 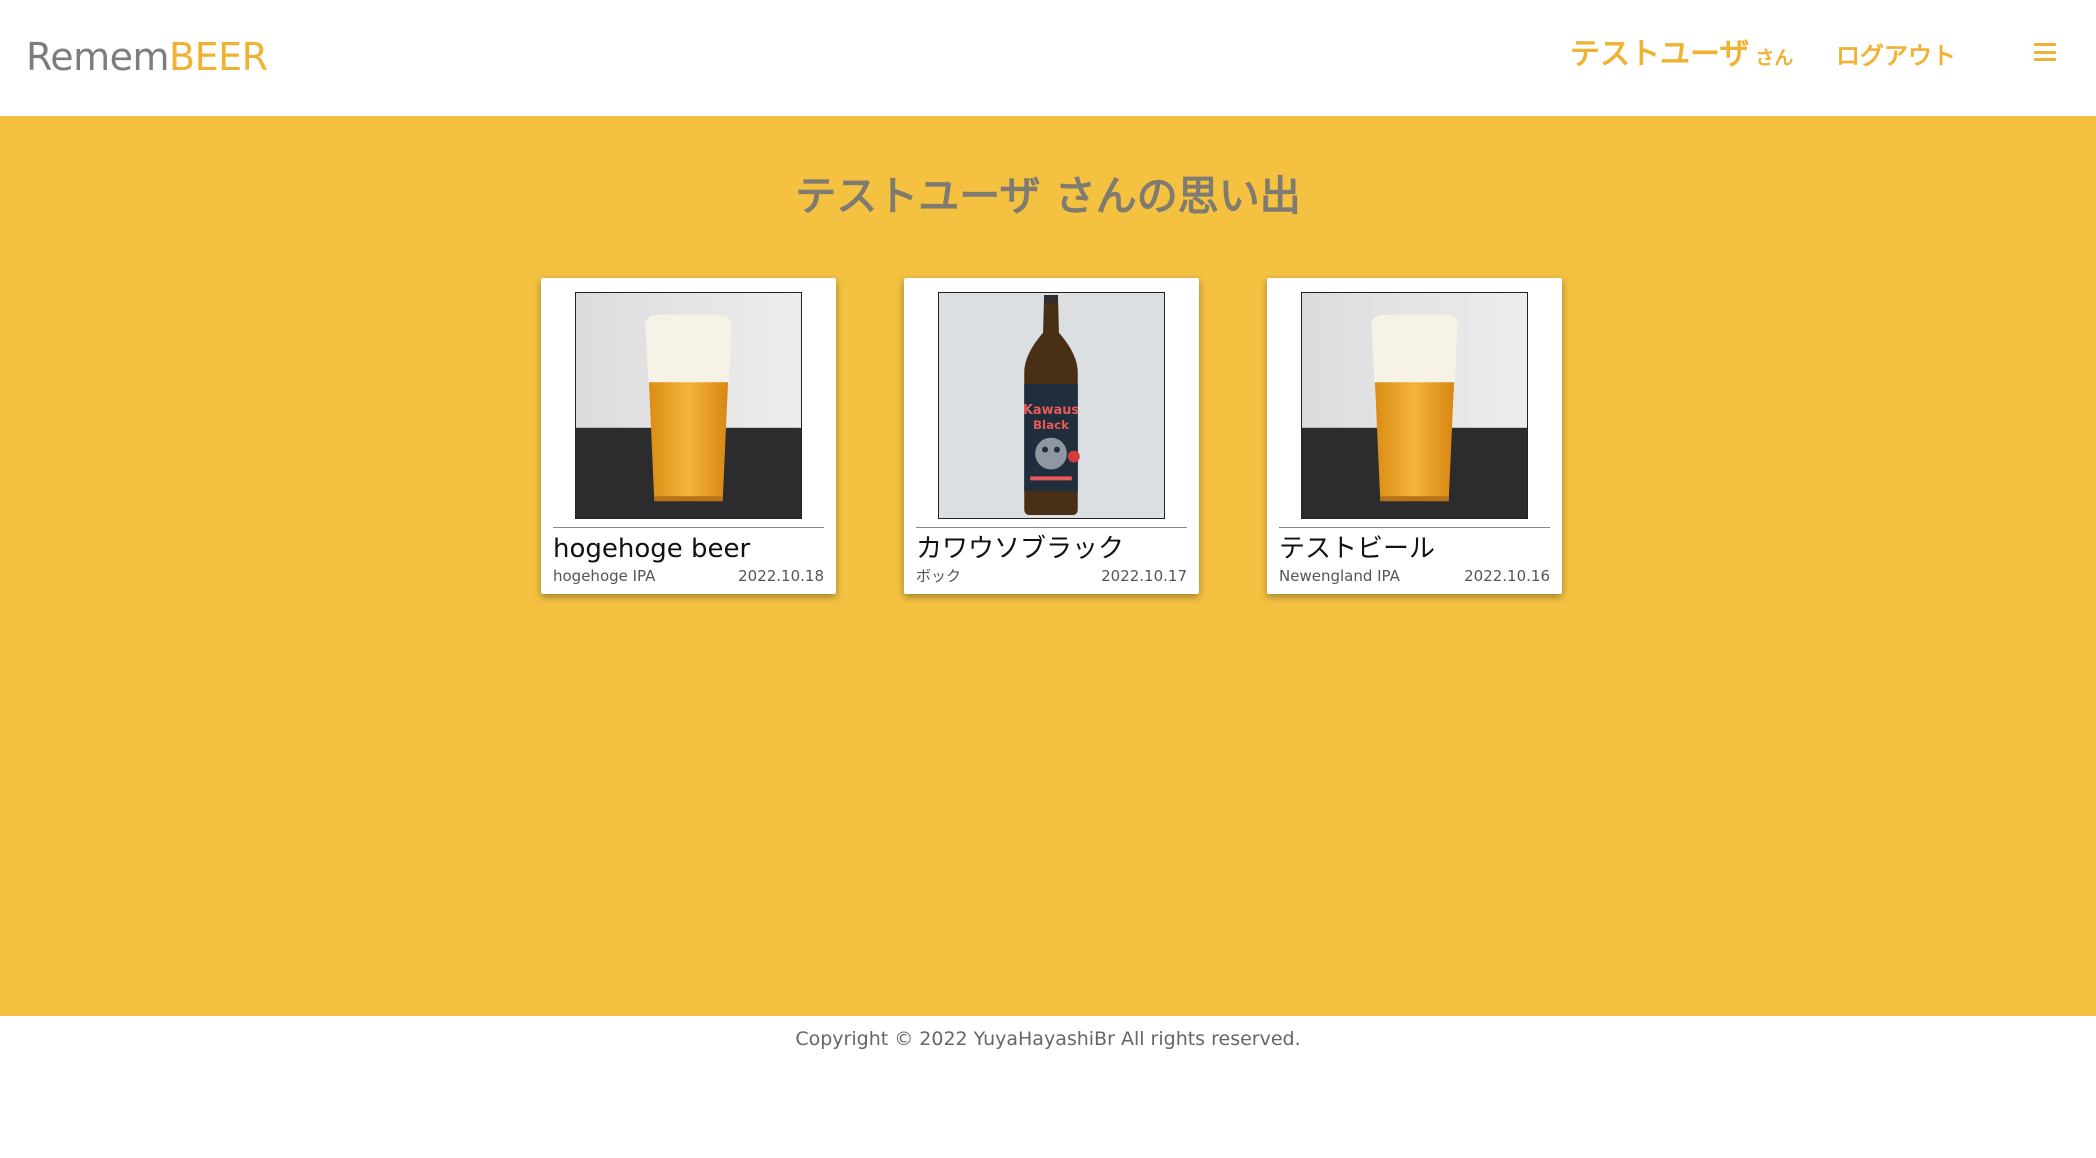 What do you see at coordinates (652, 549) in the screenshot?
I see `beer-name: hogehoge beer` at bounding box center [652, 549].